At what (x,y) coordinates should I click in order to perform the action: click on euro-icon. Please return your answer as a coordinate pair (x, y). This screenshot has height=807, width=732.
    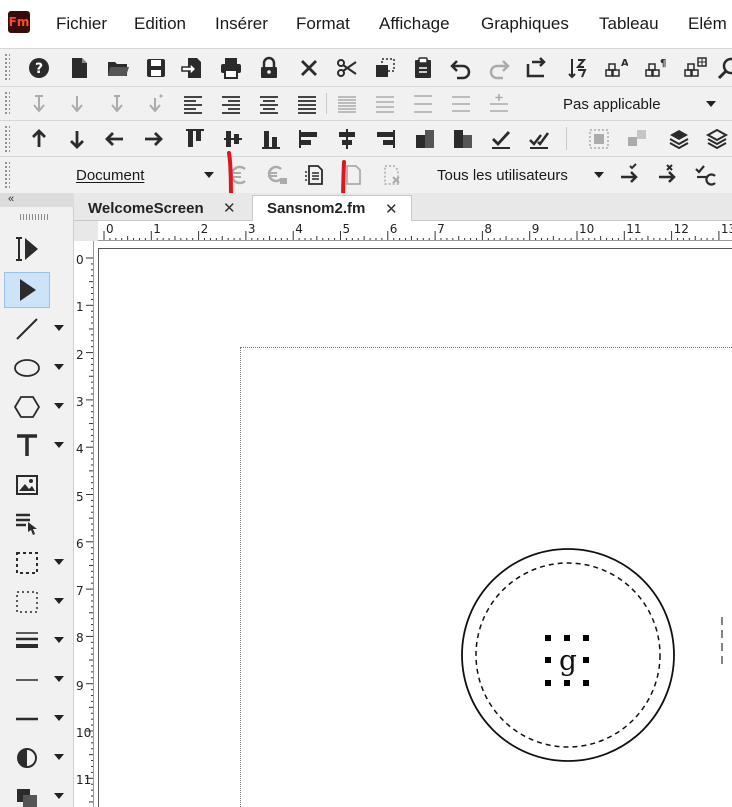
    Looking at the image, I should click on (239, 175).